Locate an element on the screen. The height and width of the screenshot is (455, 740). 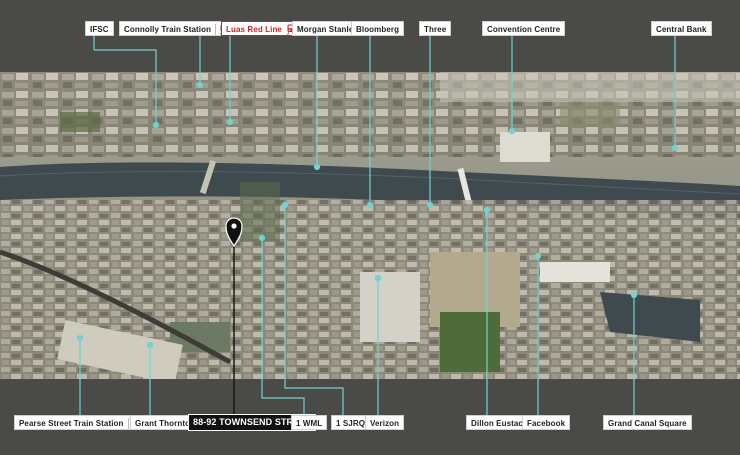
label-gcsq-text: Grand Canal Square is located at coordinates (647, 423).